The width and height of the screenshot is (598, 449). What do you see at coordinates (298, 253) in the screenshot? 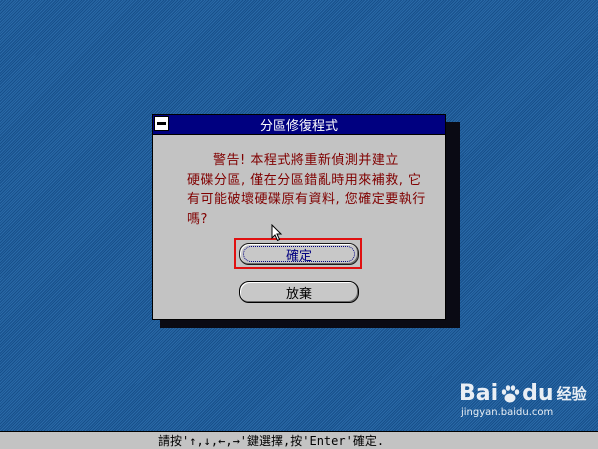
I see `confirm-highlight-annotation` at bounding box center [298, 253].